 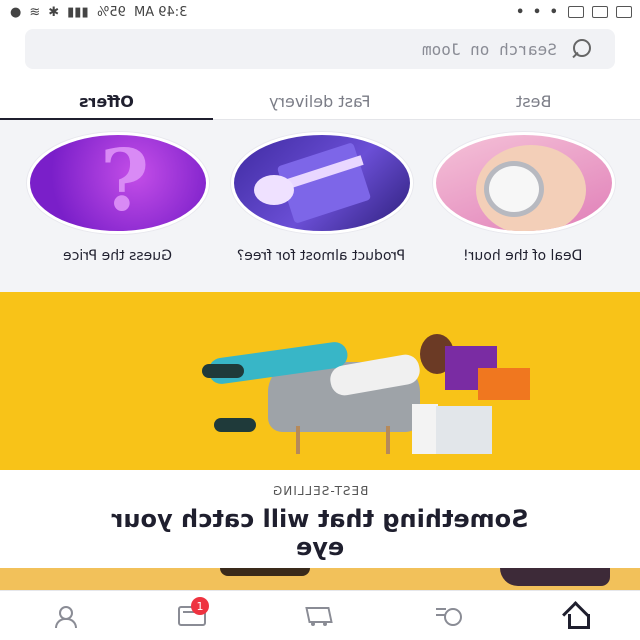 What do you see at coordinates (538, 12) in the screenshot?
I see `more-dots-icon: • • •` at bounding box center [538, 12].